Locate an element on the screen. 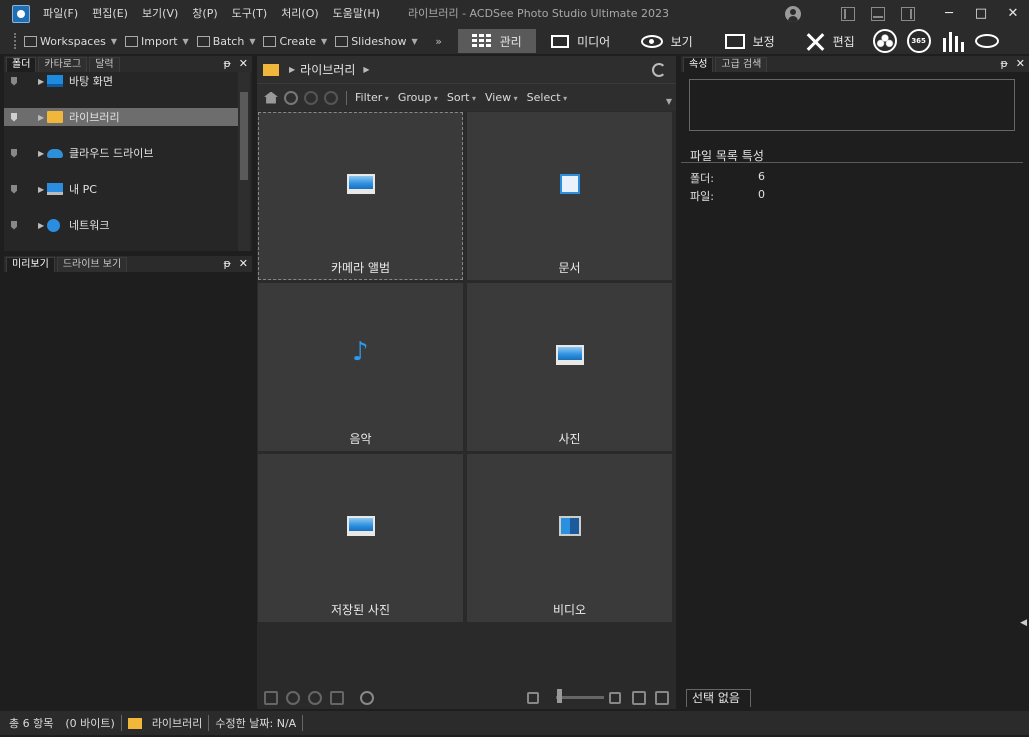 The image size is (1029, 737). thumbnail-documents: 문서 is located at coordinates (569, 196).